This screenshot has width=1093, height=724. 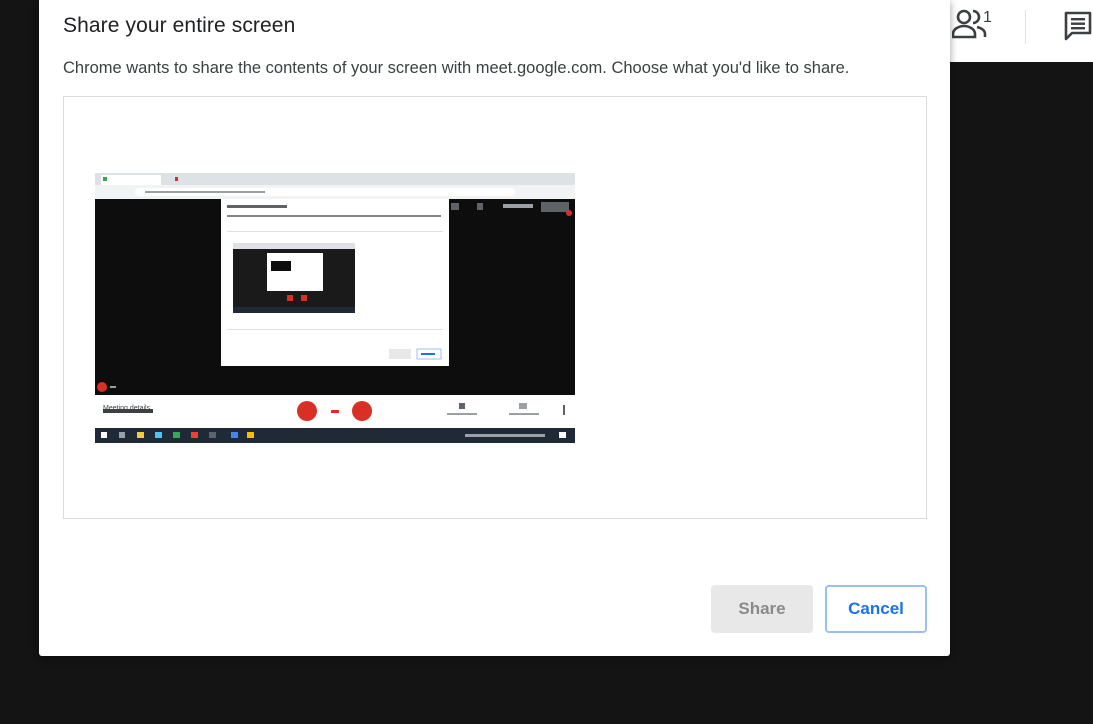 What do you see at coordinates (973, 26) in the screenshot?
I see `people-button: 1` at bounding box center [973, 26].